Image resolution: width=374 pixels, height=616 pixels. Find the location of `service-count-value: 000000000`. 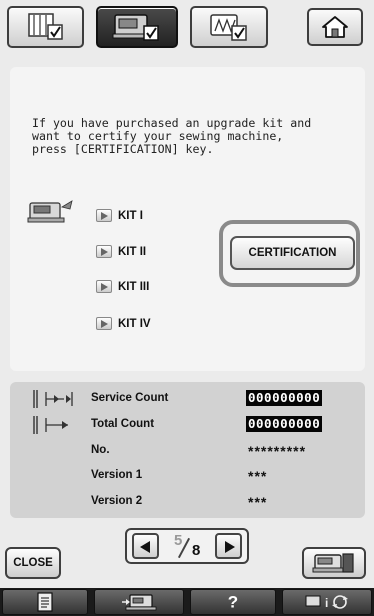

service-count-value: 000000000 is located at coordinates (284, 398).